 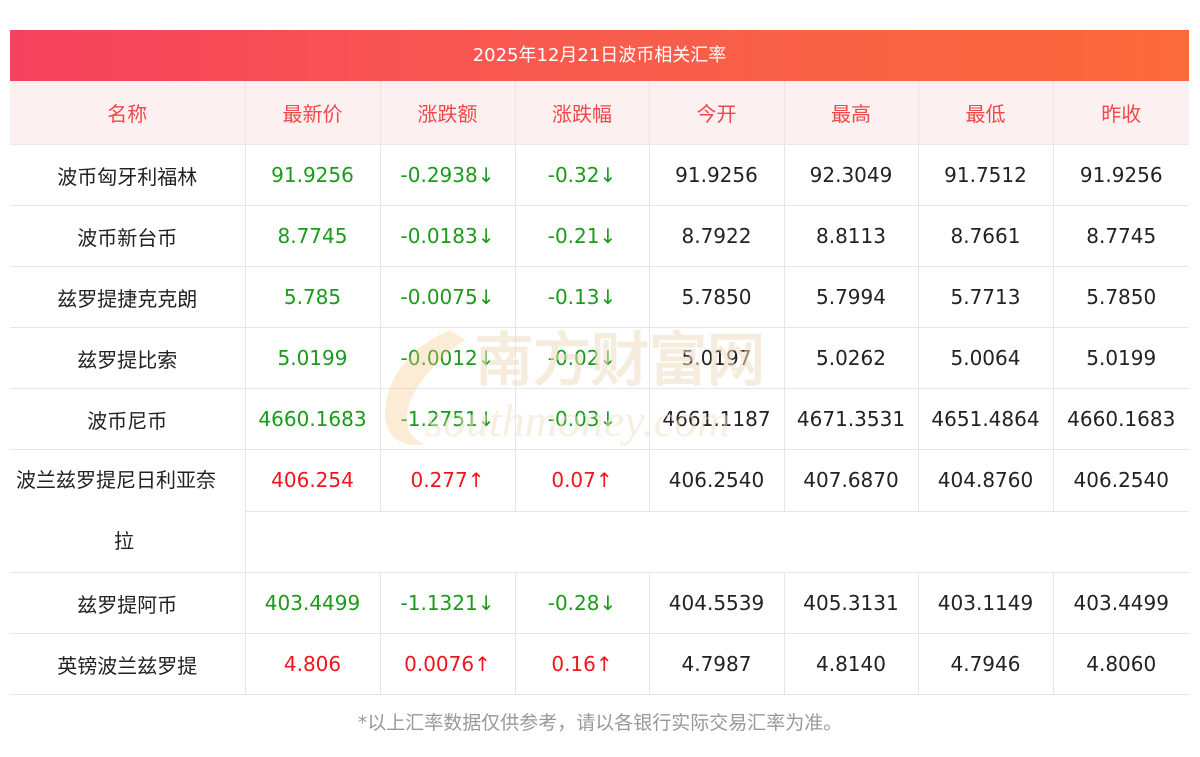 What do you see at coordinates (1120, 419) in the screenshot?
I see `prev-close: 4660.1683` at bounding box center [1120, 419].